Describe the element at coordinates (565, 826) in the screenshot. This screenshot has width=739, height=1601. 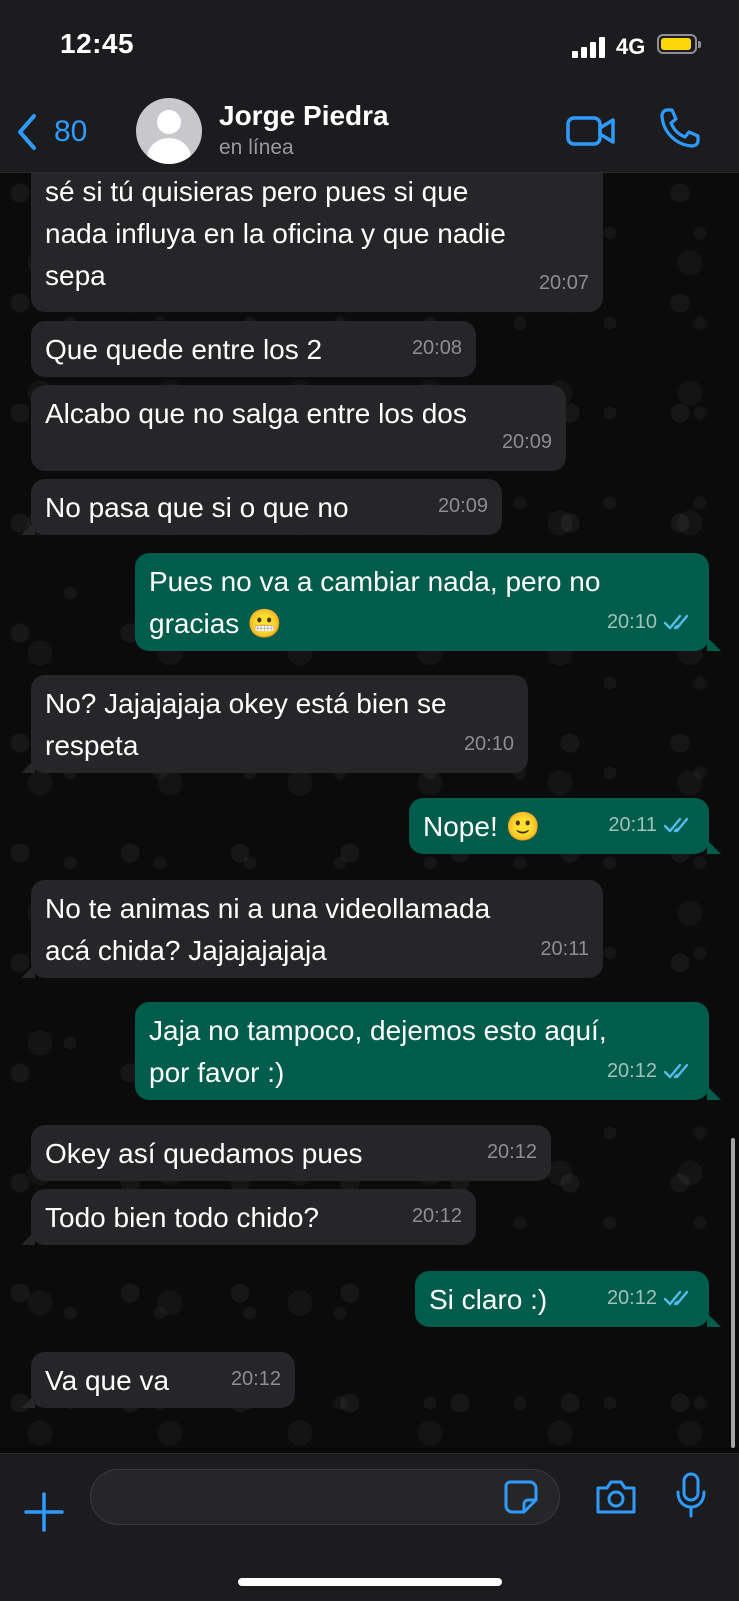
I see `message-outgoing: Nope! 🙂 20:11` at that location.